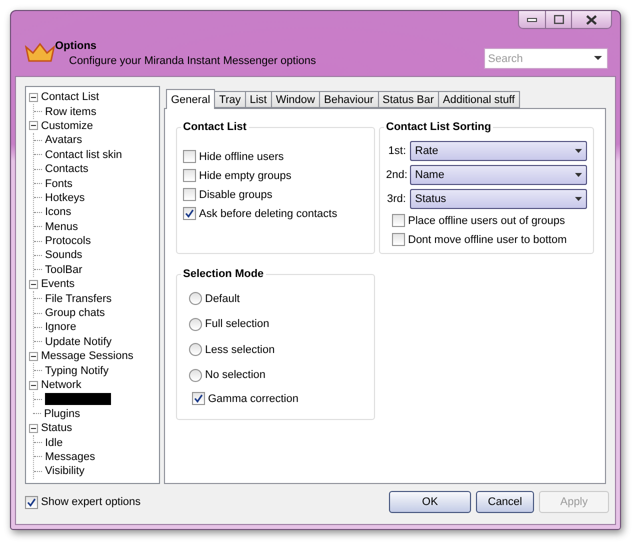 This screenshot has height=547, width=640. Describe the element at coordinates (498, 151) in the screenshot. I see `dropdown: Rate` at that location.